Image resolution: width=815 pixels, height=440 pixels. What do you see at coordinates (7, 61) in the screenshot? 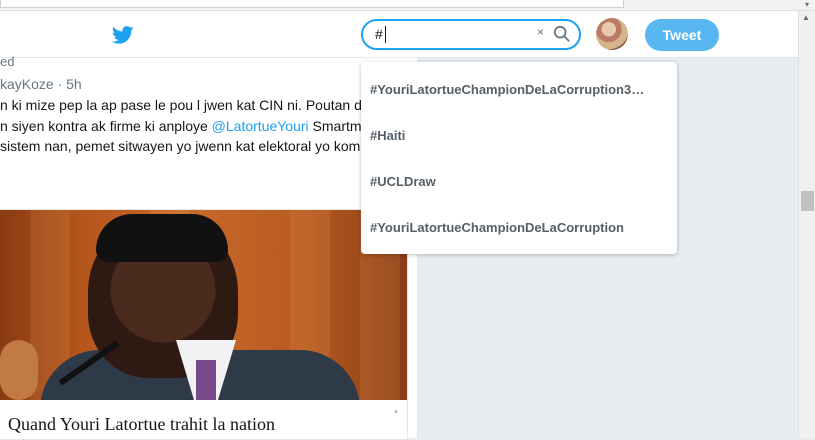
I see `tweet-context: ed` at bounding box center [7, 61].